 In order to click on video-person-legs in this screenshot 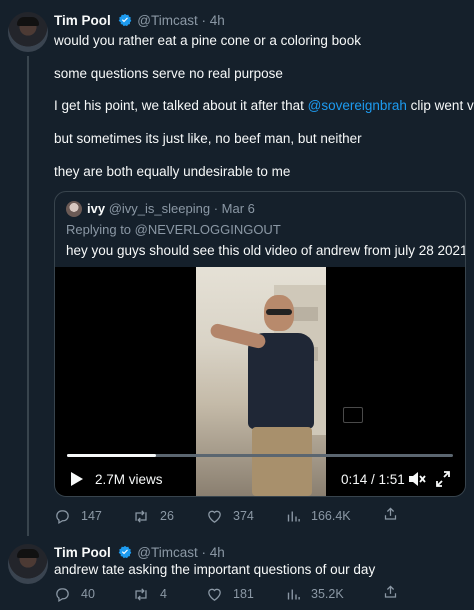, I will do `click(282, 461)`.